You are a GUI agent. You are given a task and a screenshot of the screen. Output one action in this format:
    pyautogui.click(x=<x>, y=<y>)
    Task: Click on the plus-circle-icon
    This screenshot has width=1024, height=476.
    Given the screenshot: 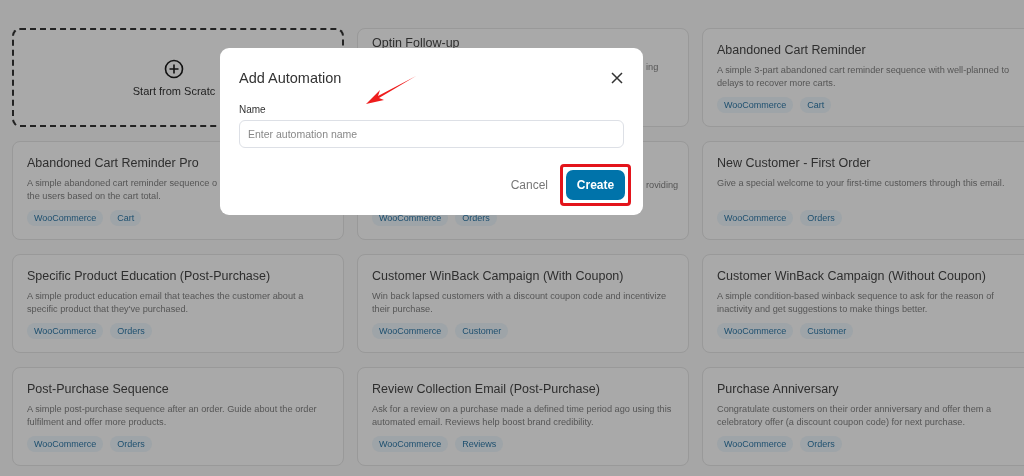 What is the action you would take?
    pyautogui.click(x=174, y=68)
    